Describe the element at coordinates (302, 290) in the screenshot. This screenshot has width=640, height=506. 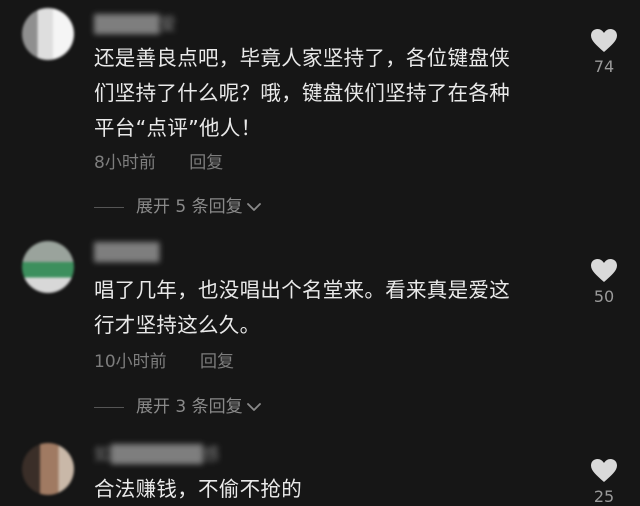
I see `comment-text-line: 唱了几年，也没唱出个名堂来。看来真是爱这` at that location.